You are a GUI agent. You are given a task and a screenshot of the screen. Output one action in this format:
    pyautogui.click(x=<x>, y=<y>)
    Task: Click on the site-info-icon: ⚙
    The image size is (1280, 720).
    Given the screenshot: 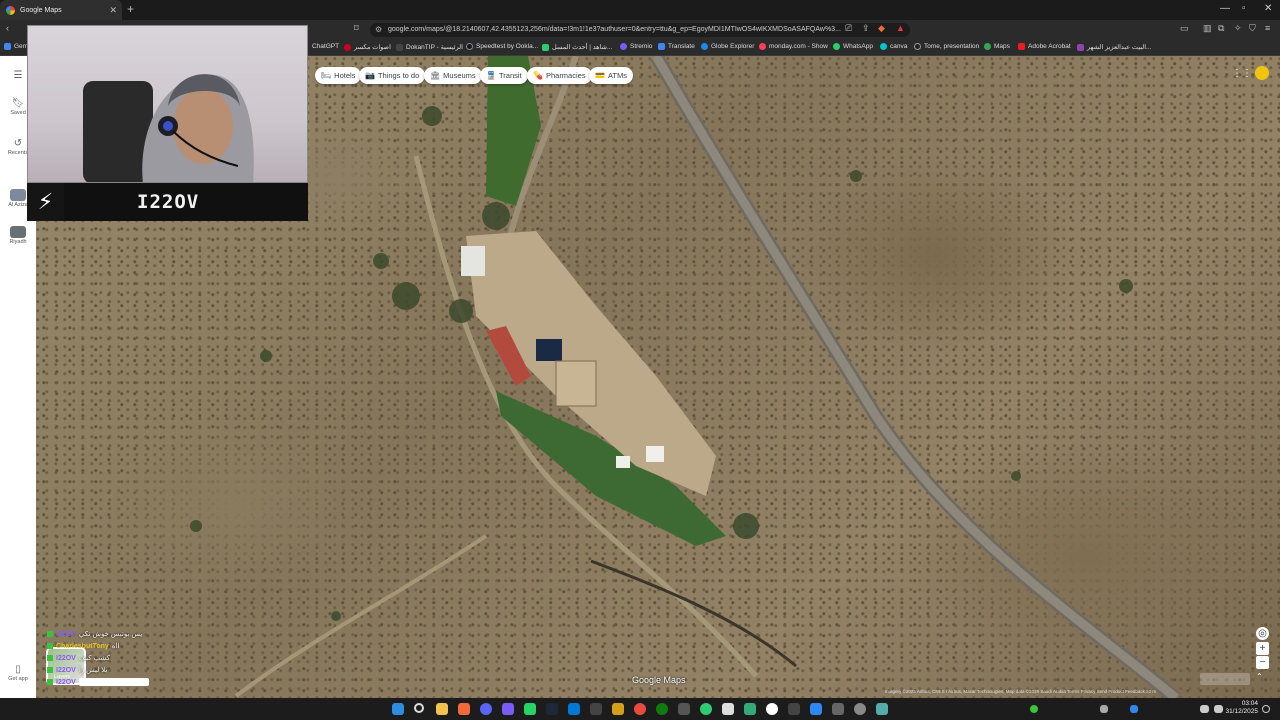 What is the action you would take?
    pyautogui.click(x=378, y=30)
    